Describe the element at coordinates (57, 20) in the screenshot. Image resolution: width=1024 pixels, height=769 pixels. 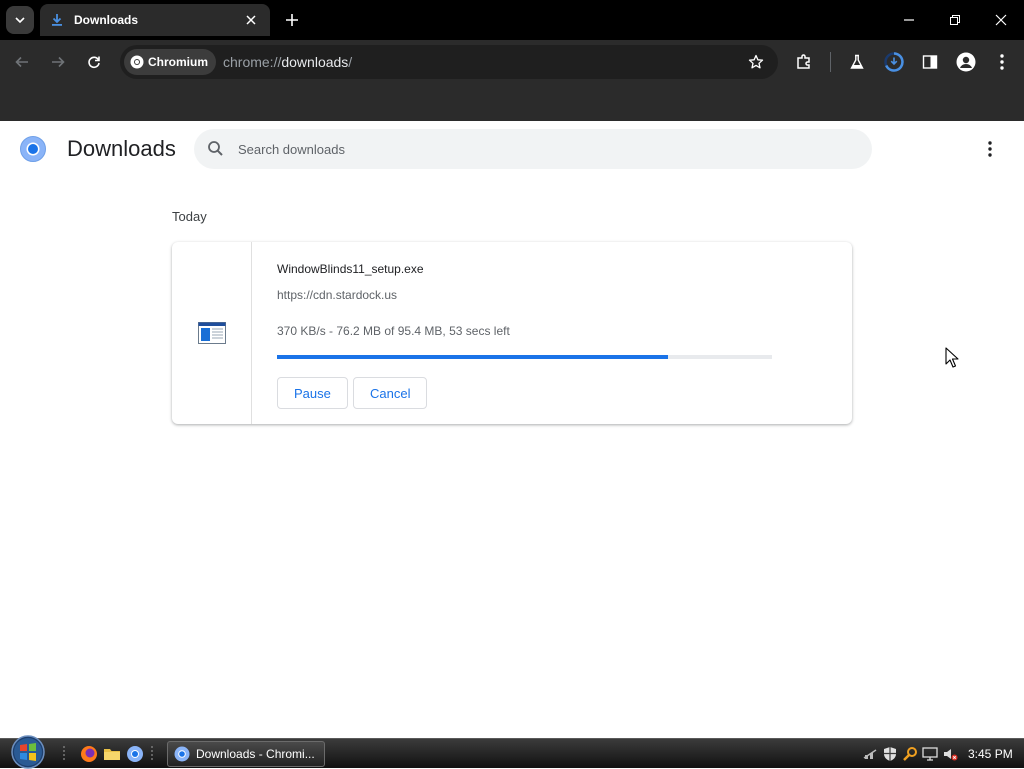
I see `download-icon` at that location.